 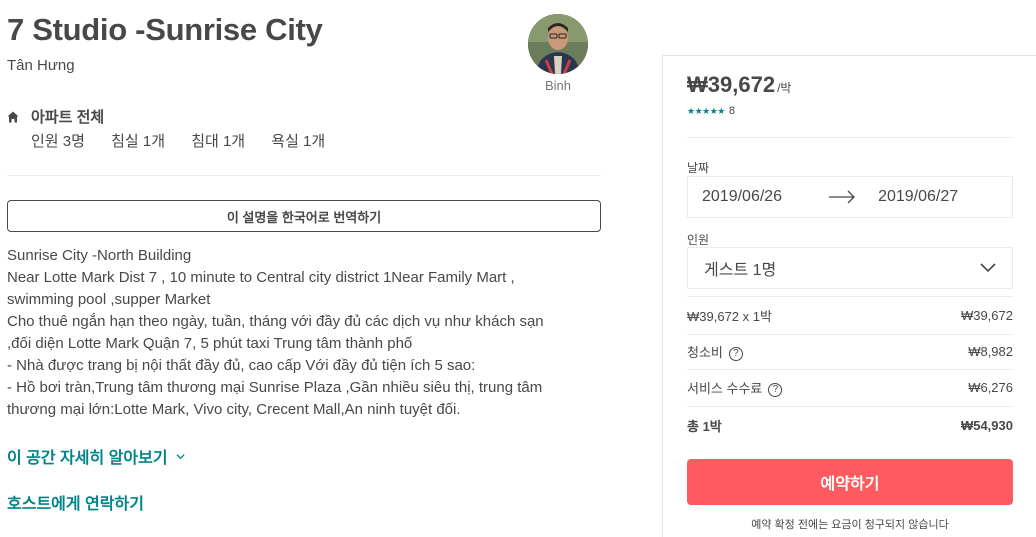 What do you see at coordinates (850, 425) in the screenshot?
I see `price-line-total: 총 1박 ₩54,930` at bounding box center [850, 425].